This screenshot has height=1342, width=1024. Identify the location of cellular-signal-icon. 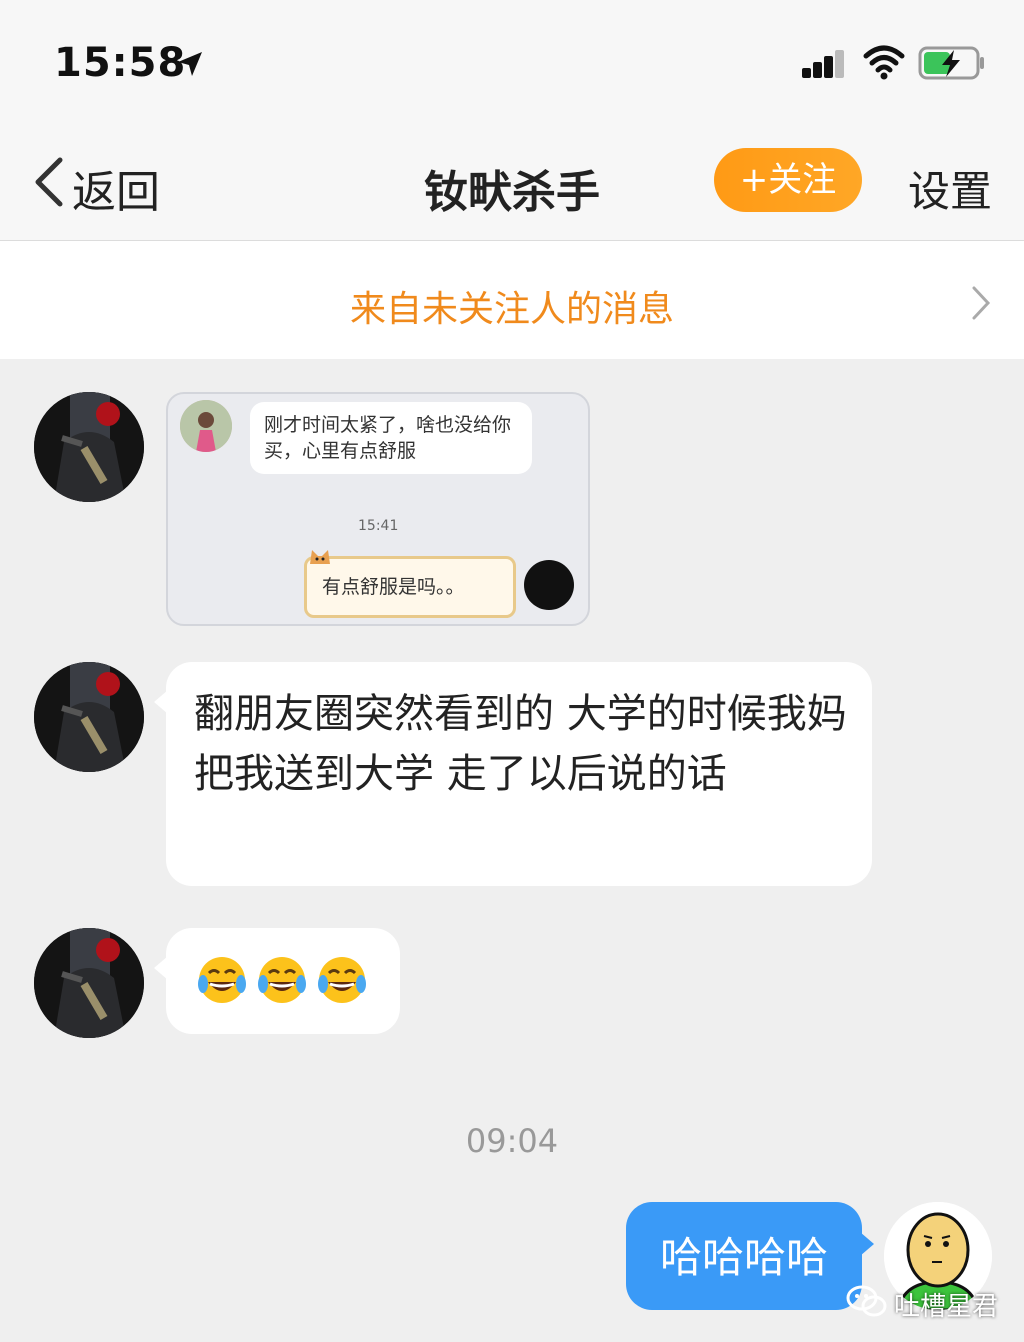
(823, 64).